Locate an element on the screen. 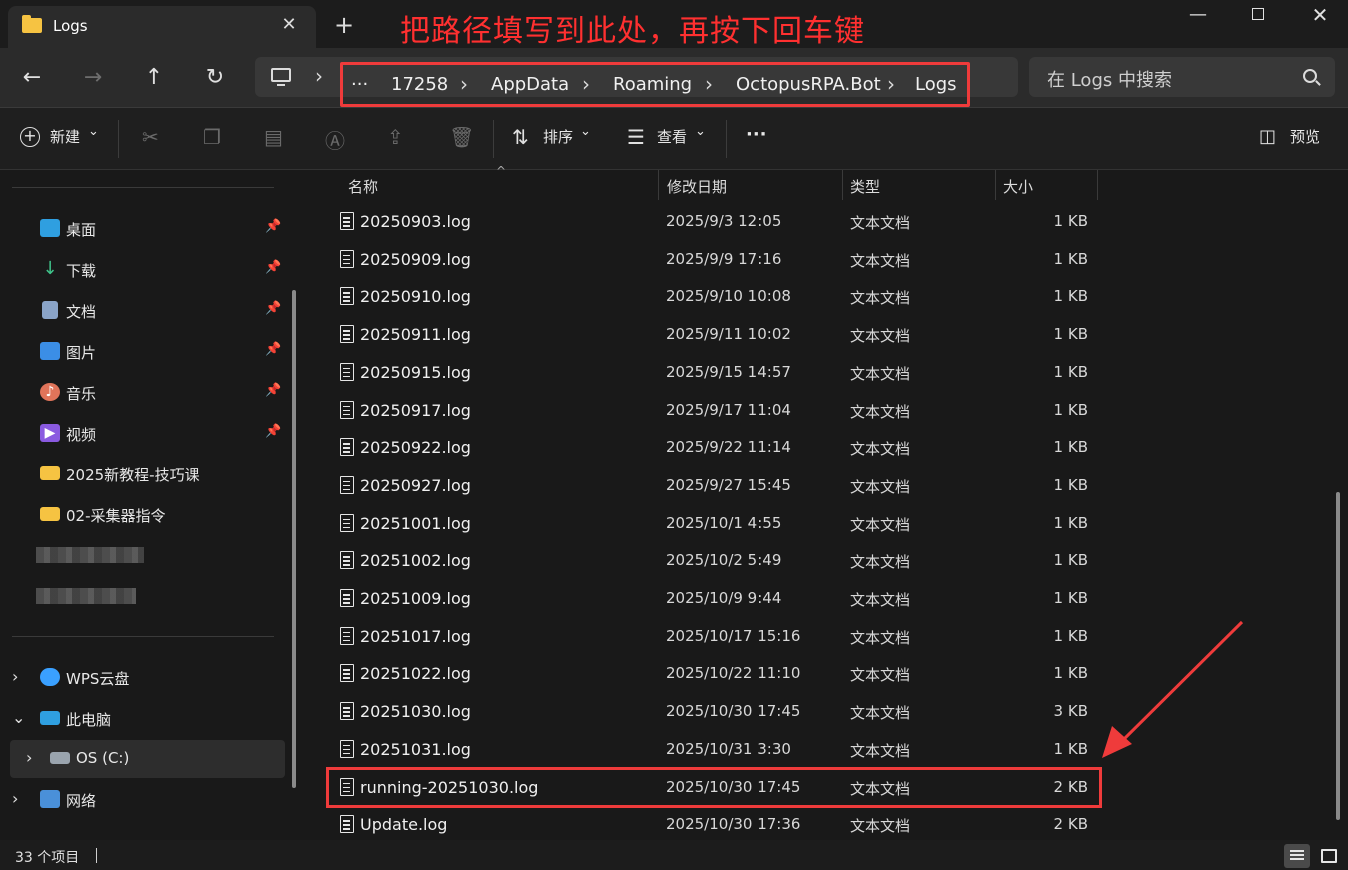  sidebar-item-downloads: ↓ 下载 📌 is located at coordinates (142, 270).